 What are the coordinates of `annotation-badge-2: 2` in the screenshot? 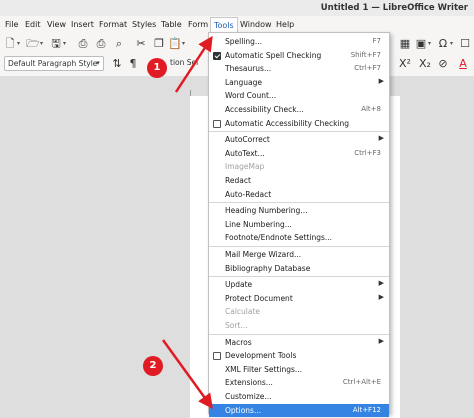 It's located at (153, 366).